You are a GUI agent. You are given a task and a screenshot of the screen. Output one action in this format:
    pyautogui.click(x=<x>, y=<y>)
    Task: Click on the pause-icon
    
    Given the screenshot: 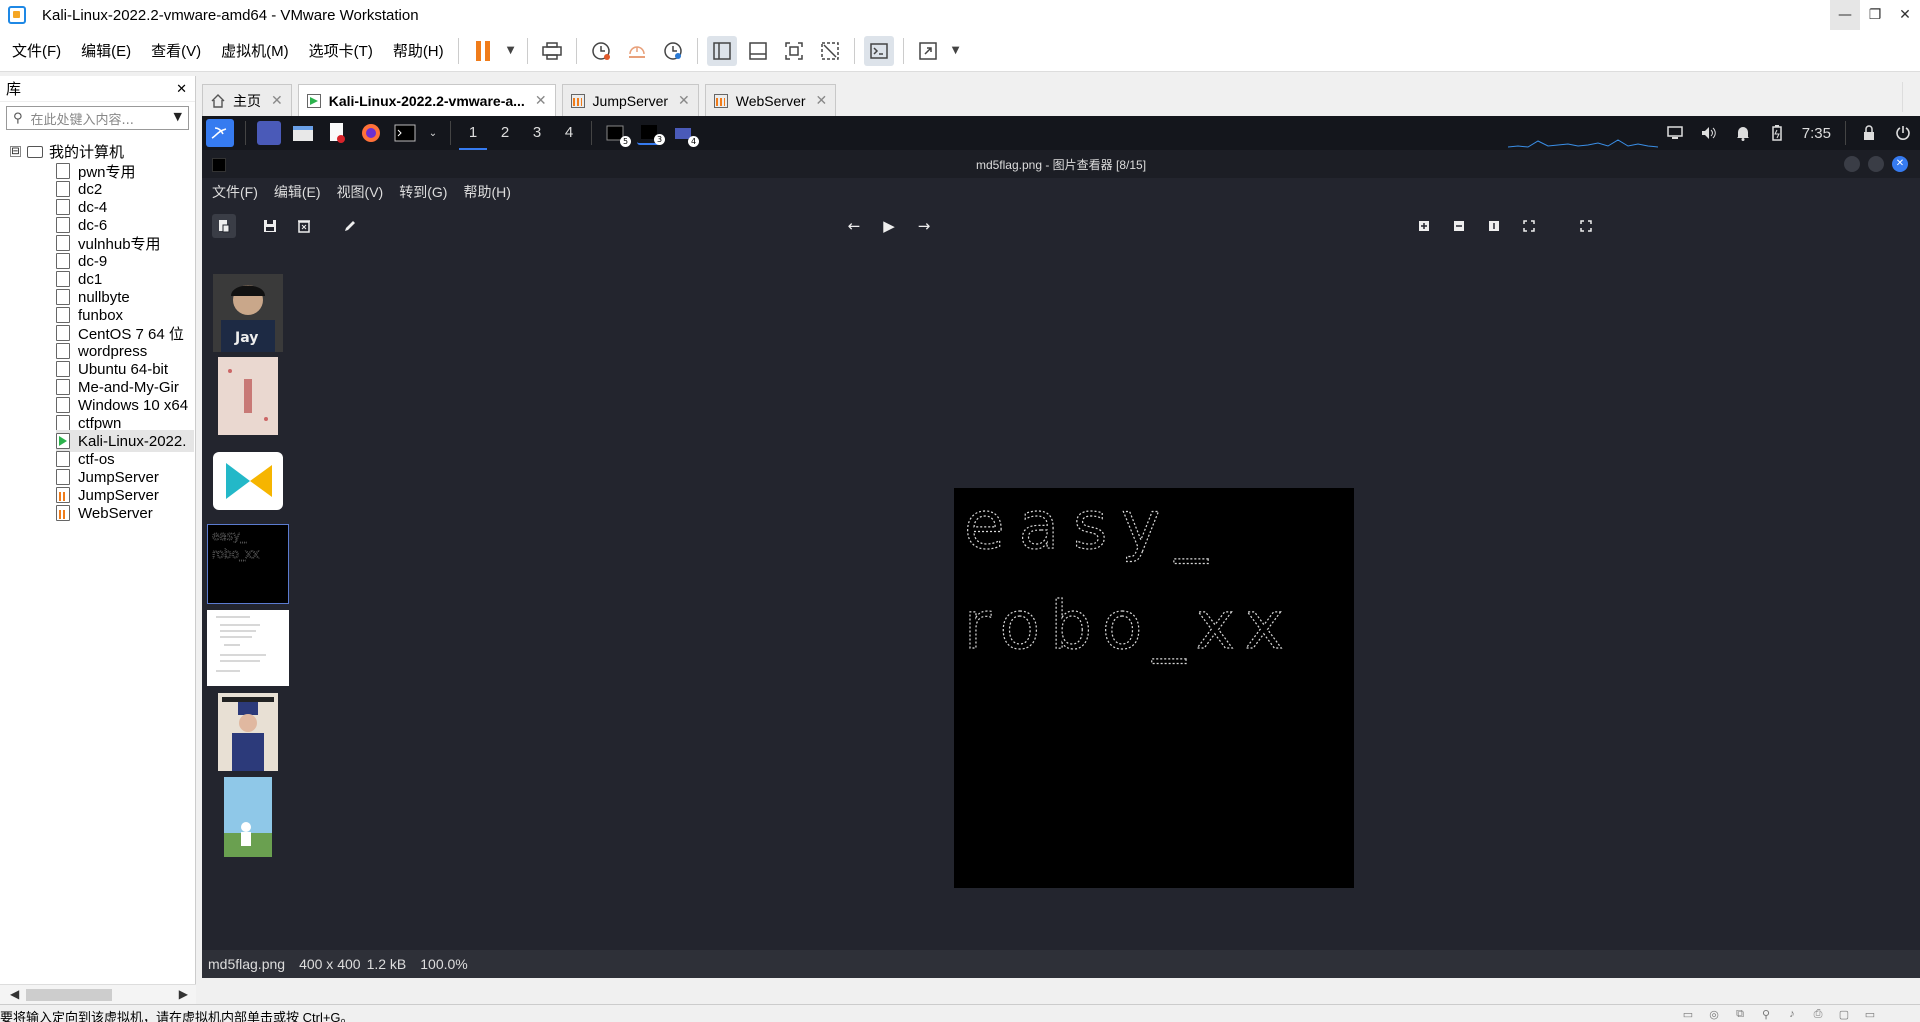 What is the action you would take?
    pyautogui.click(x=483, y=51)
    